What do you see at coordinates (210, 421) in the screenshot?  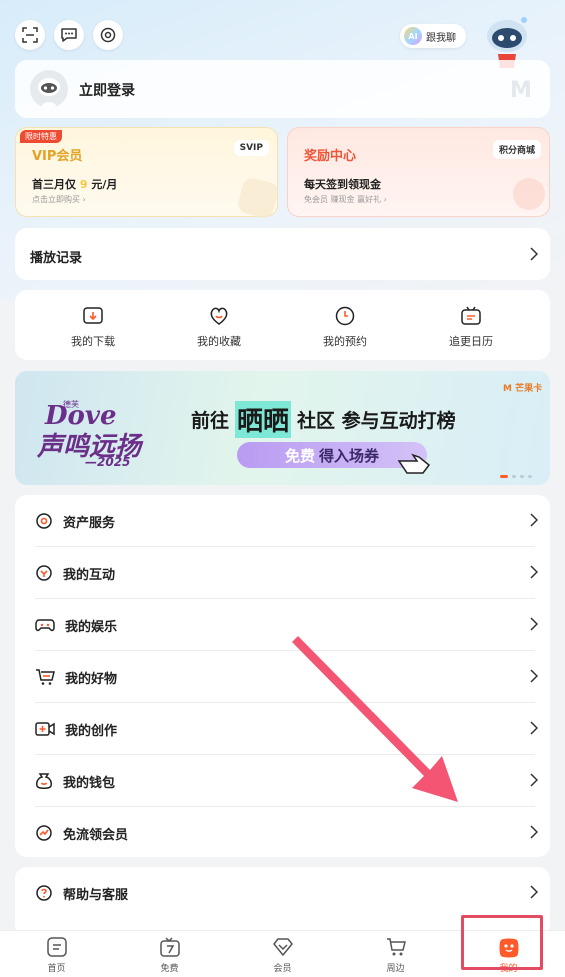 I see `banner-headline-prefix: 前往` at bounding box center [210, 421].